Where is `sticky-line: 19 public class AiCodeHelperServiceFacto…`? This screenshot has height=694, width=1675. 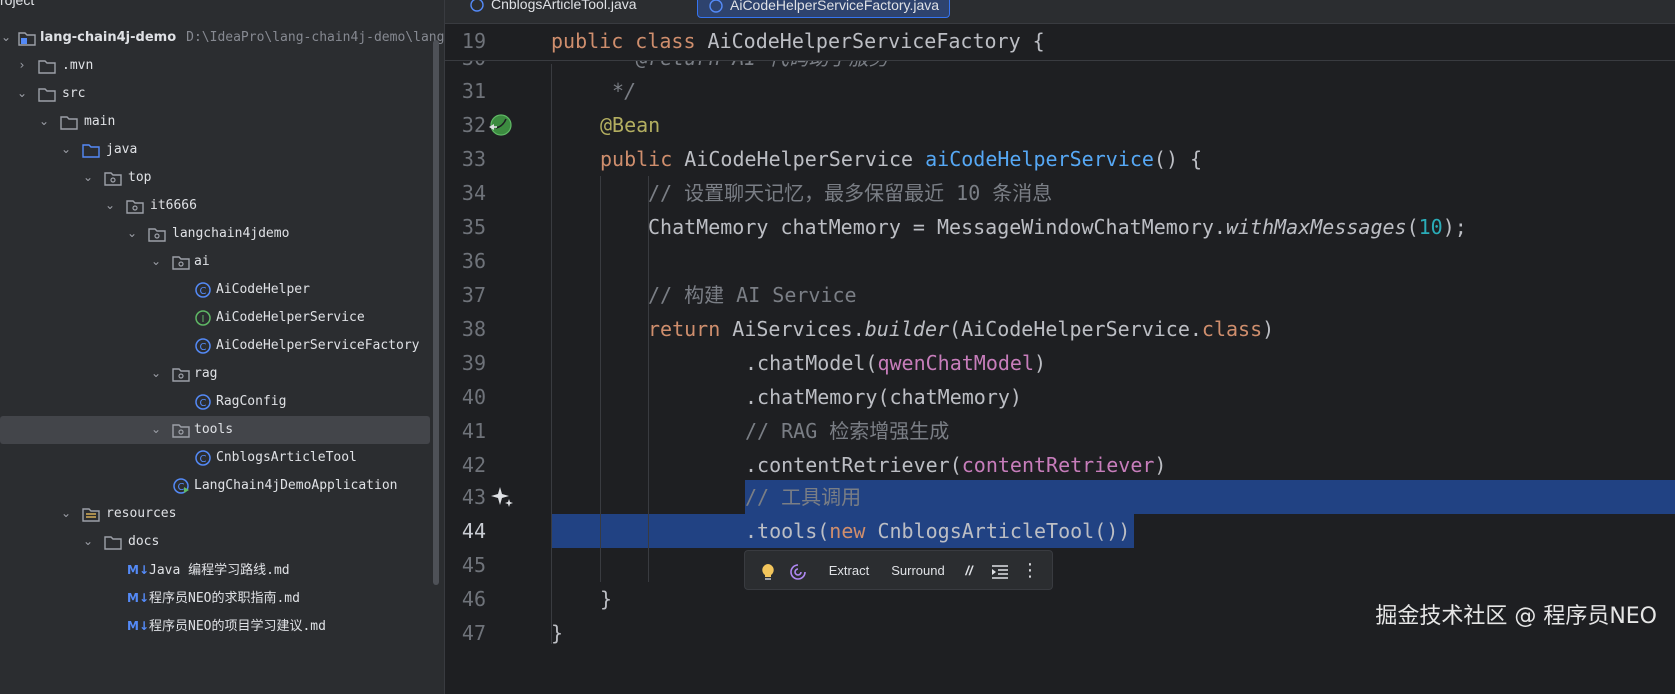 sticky-line: 19 public class AiCodeHelperServiceFacto… is located at coordinates (1060, 42).